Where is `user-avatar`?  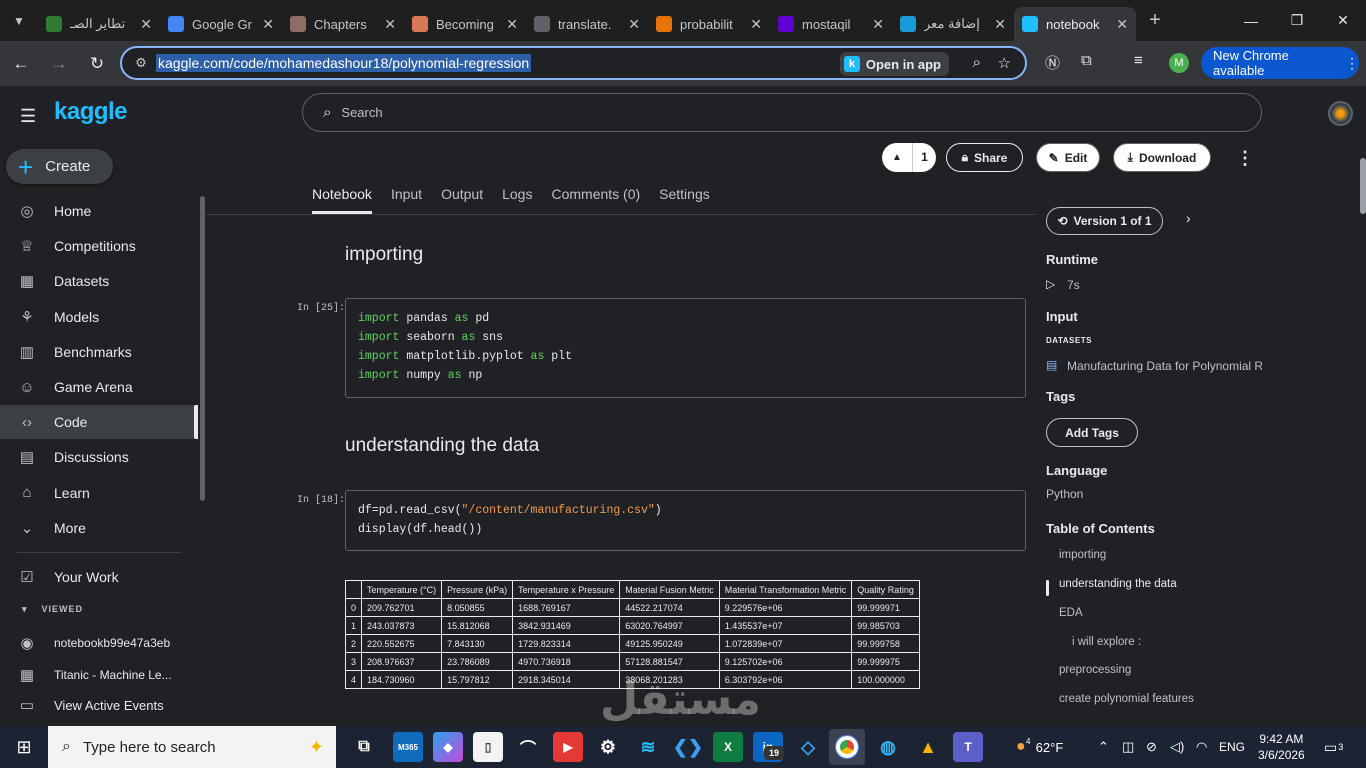
user-avatar is located at coordinates (1340, 113).